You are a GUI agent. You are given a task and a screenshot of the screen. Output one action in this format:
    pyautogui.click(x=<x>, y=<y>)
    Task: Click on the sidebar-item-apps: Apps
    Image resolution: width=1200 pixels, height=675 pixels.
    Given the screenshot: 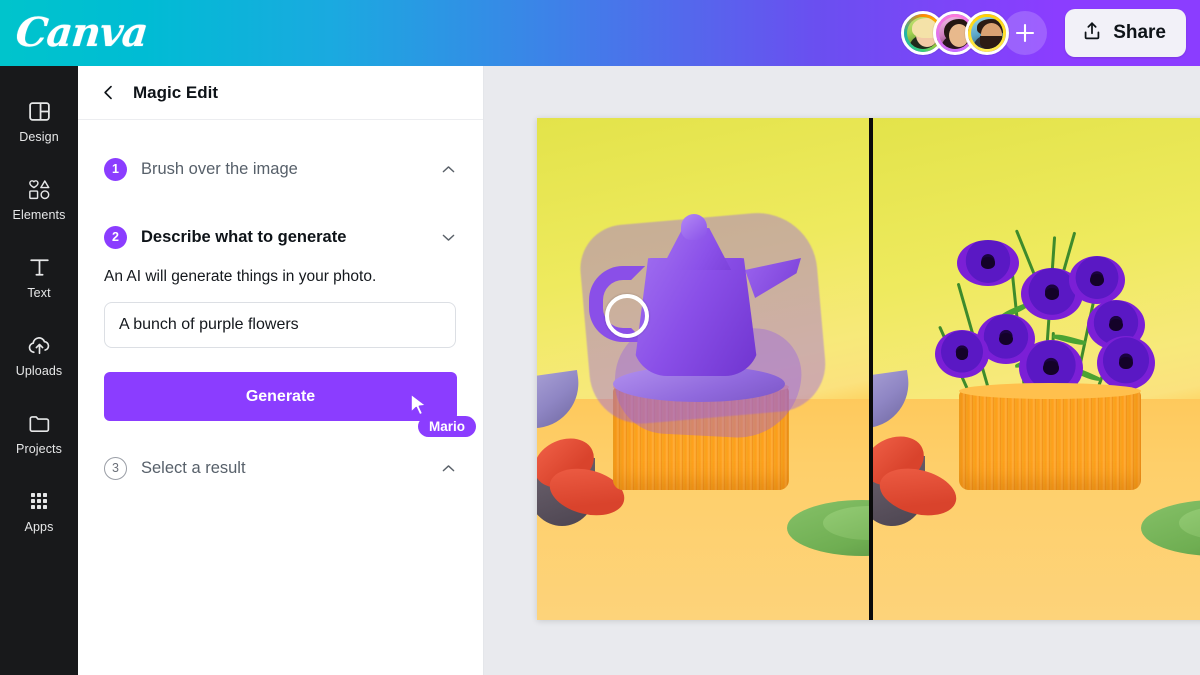 What is the action you would take?
    pyautogui.click(x=39, y=511)
    